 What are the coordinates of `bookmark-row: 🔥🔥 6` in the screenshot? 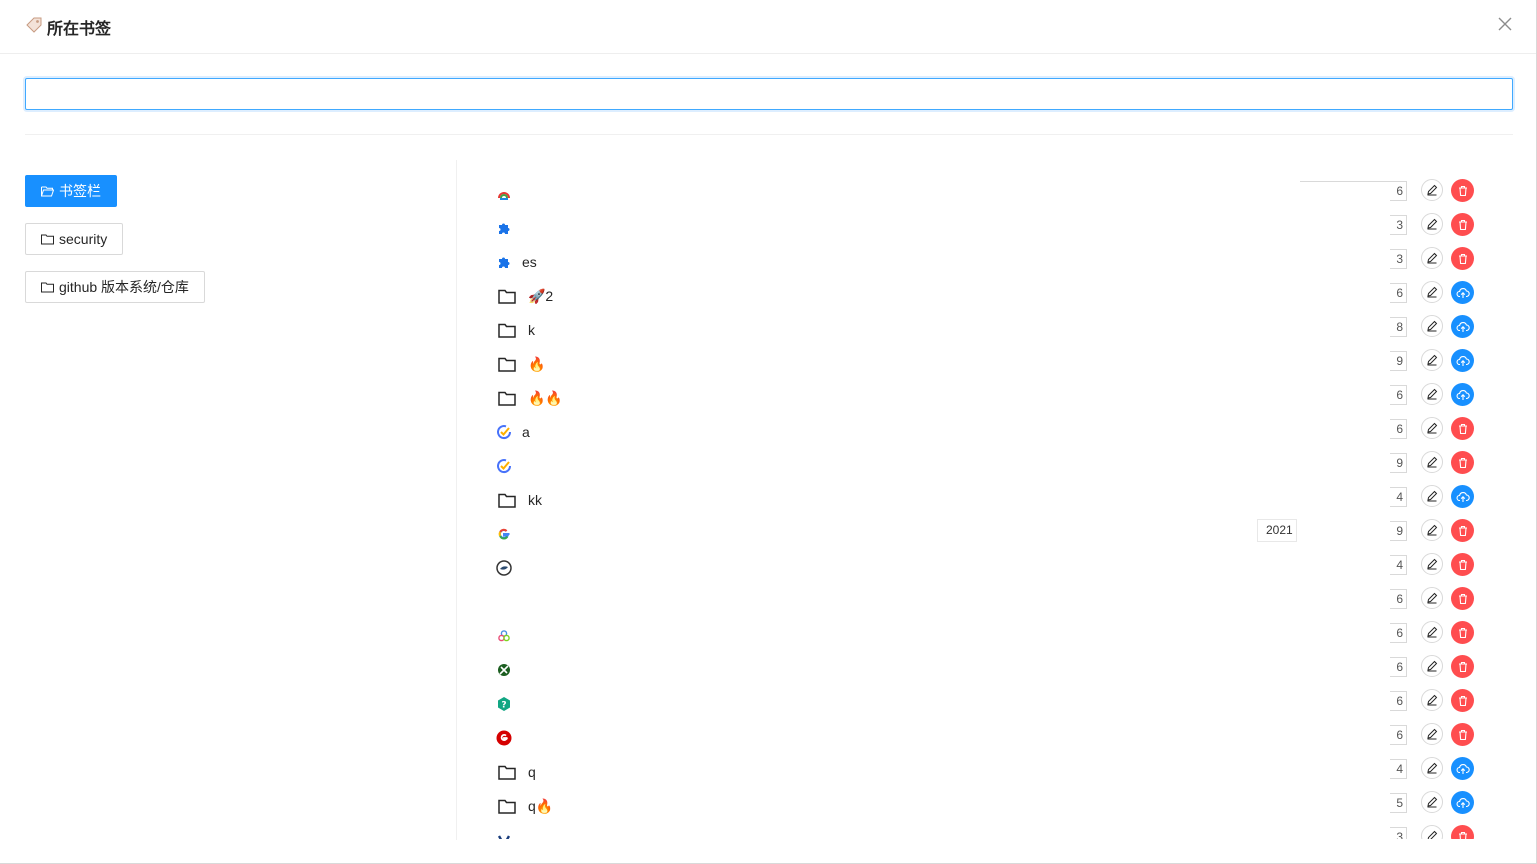 It's located at (990, 397).